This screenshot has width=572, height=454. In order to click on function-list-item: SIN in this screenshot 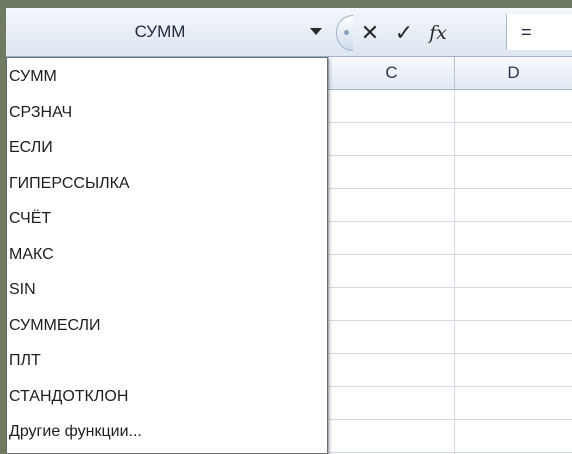, I will do `click(166, 290)`.